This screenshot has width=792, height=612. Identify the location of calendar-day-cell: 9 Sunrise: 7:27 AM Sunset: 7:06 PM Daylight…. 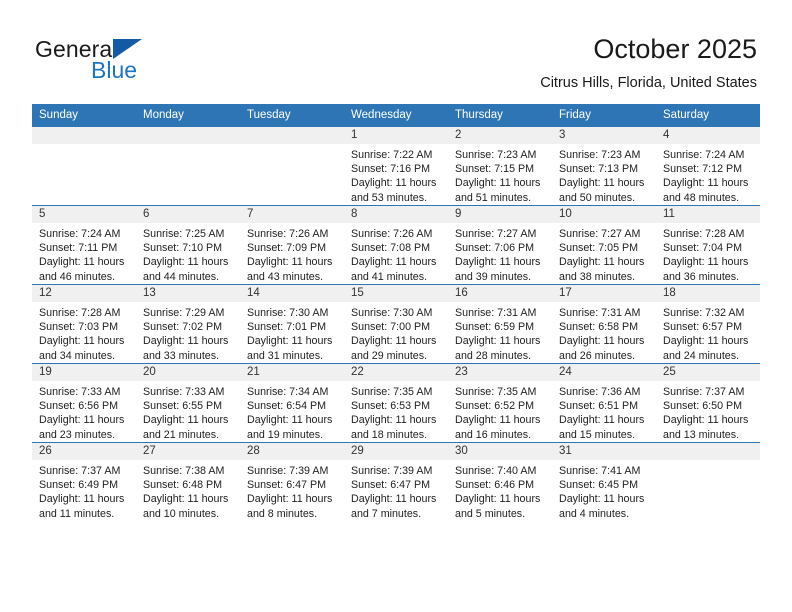
(500, 245).